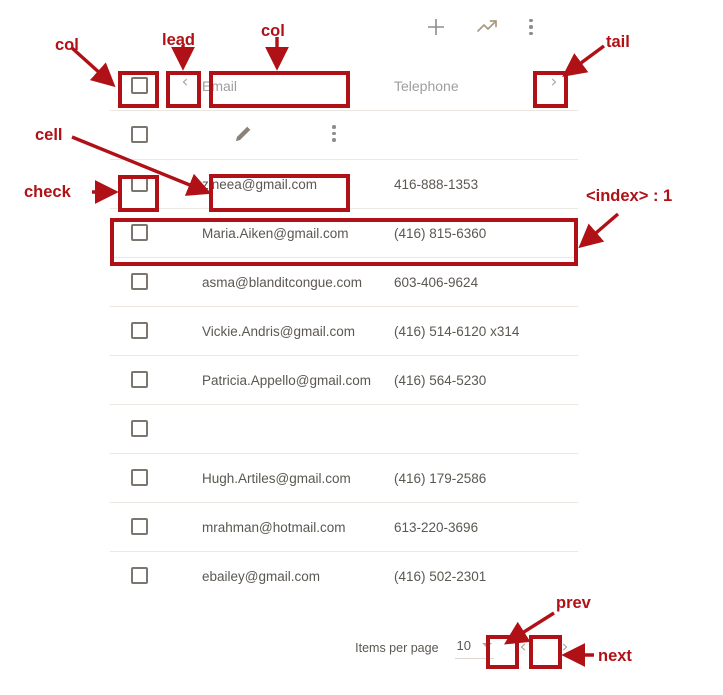  I want to click on annotation-box-prev, so click(502, 652).